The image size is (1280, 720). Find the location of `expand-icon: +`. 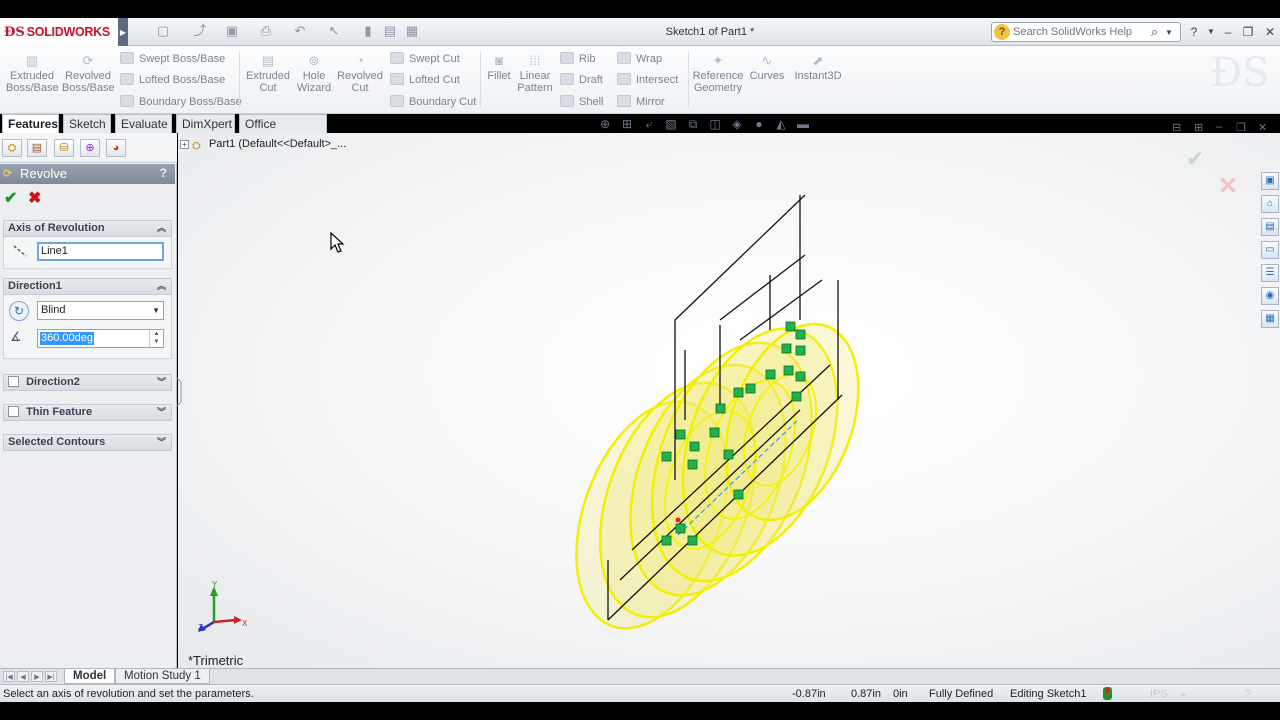

expand-icon: + is located at coordinates (184, 144).